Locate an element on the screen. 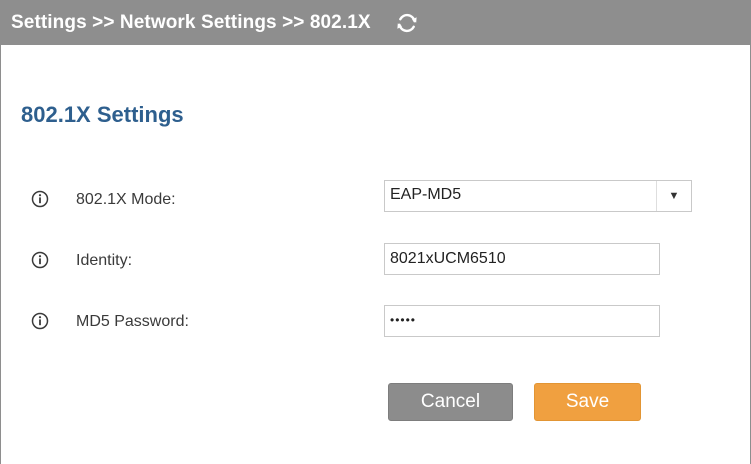  password-label: MD5 Password: is located at coordinates (132, 321).